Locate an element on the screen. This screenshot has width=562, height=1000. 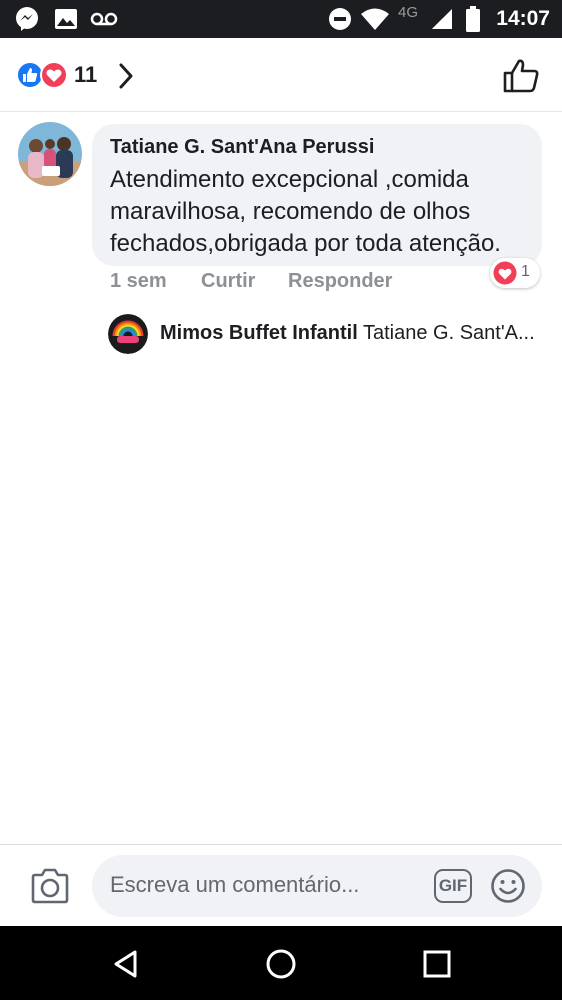
status-time: 14:07 is located at coordinates (523, 18).